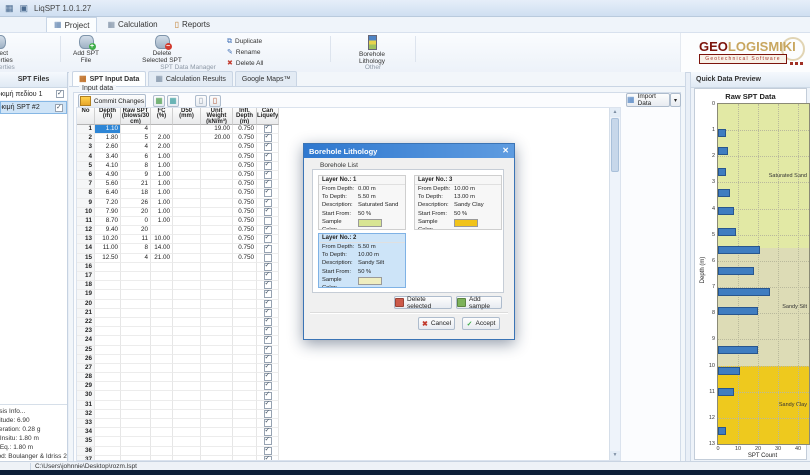  Describe the element at coordinates (86, 451) in the screenshot. I see `cell-no: 36` at that location.